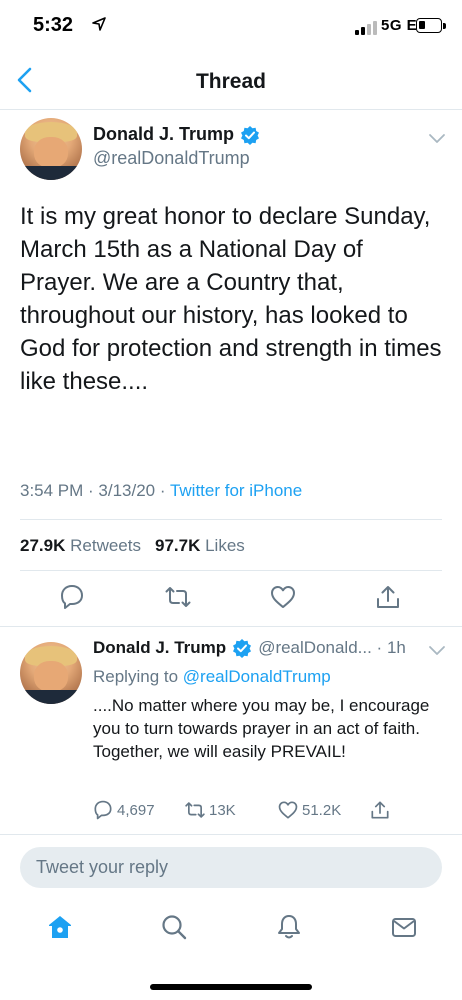 This screenshot has width=462, height=1000. What do you see at coordinates (404, 927) in the screenshot?
I see `messages-envelope-icon` at bounding box center [404, 927].